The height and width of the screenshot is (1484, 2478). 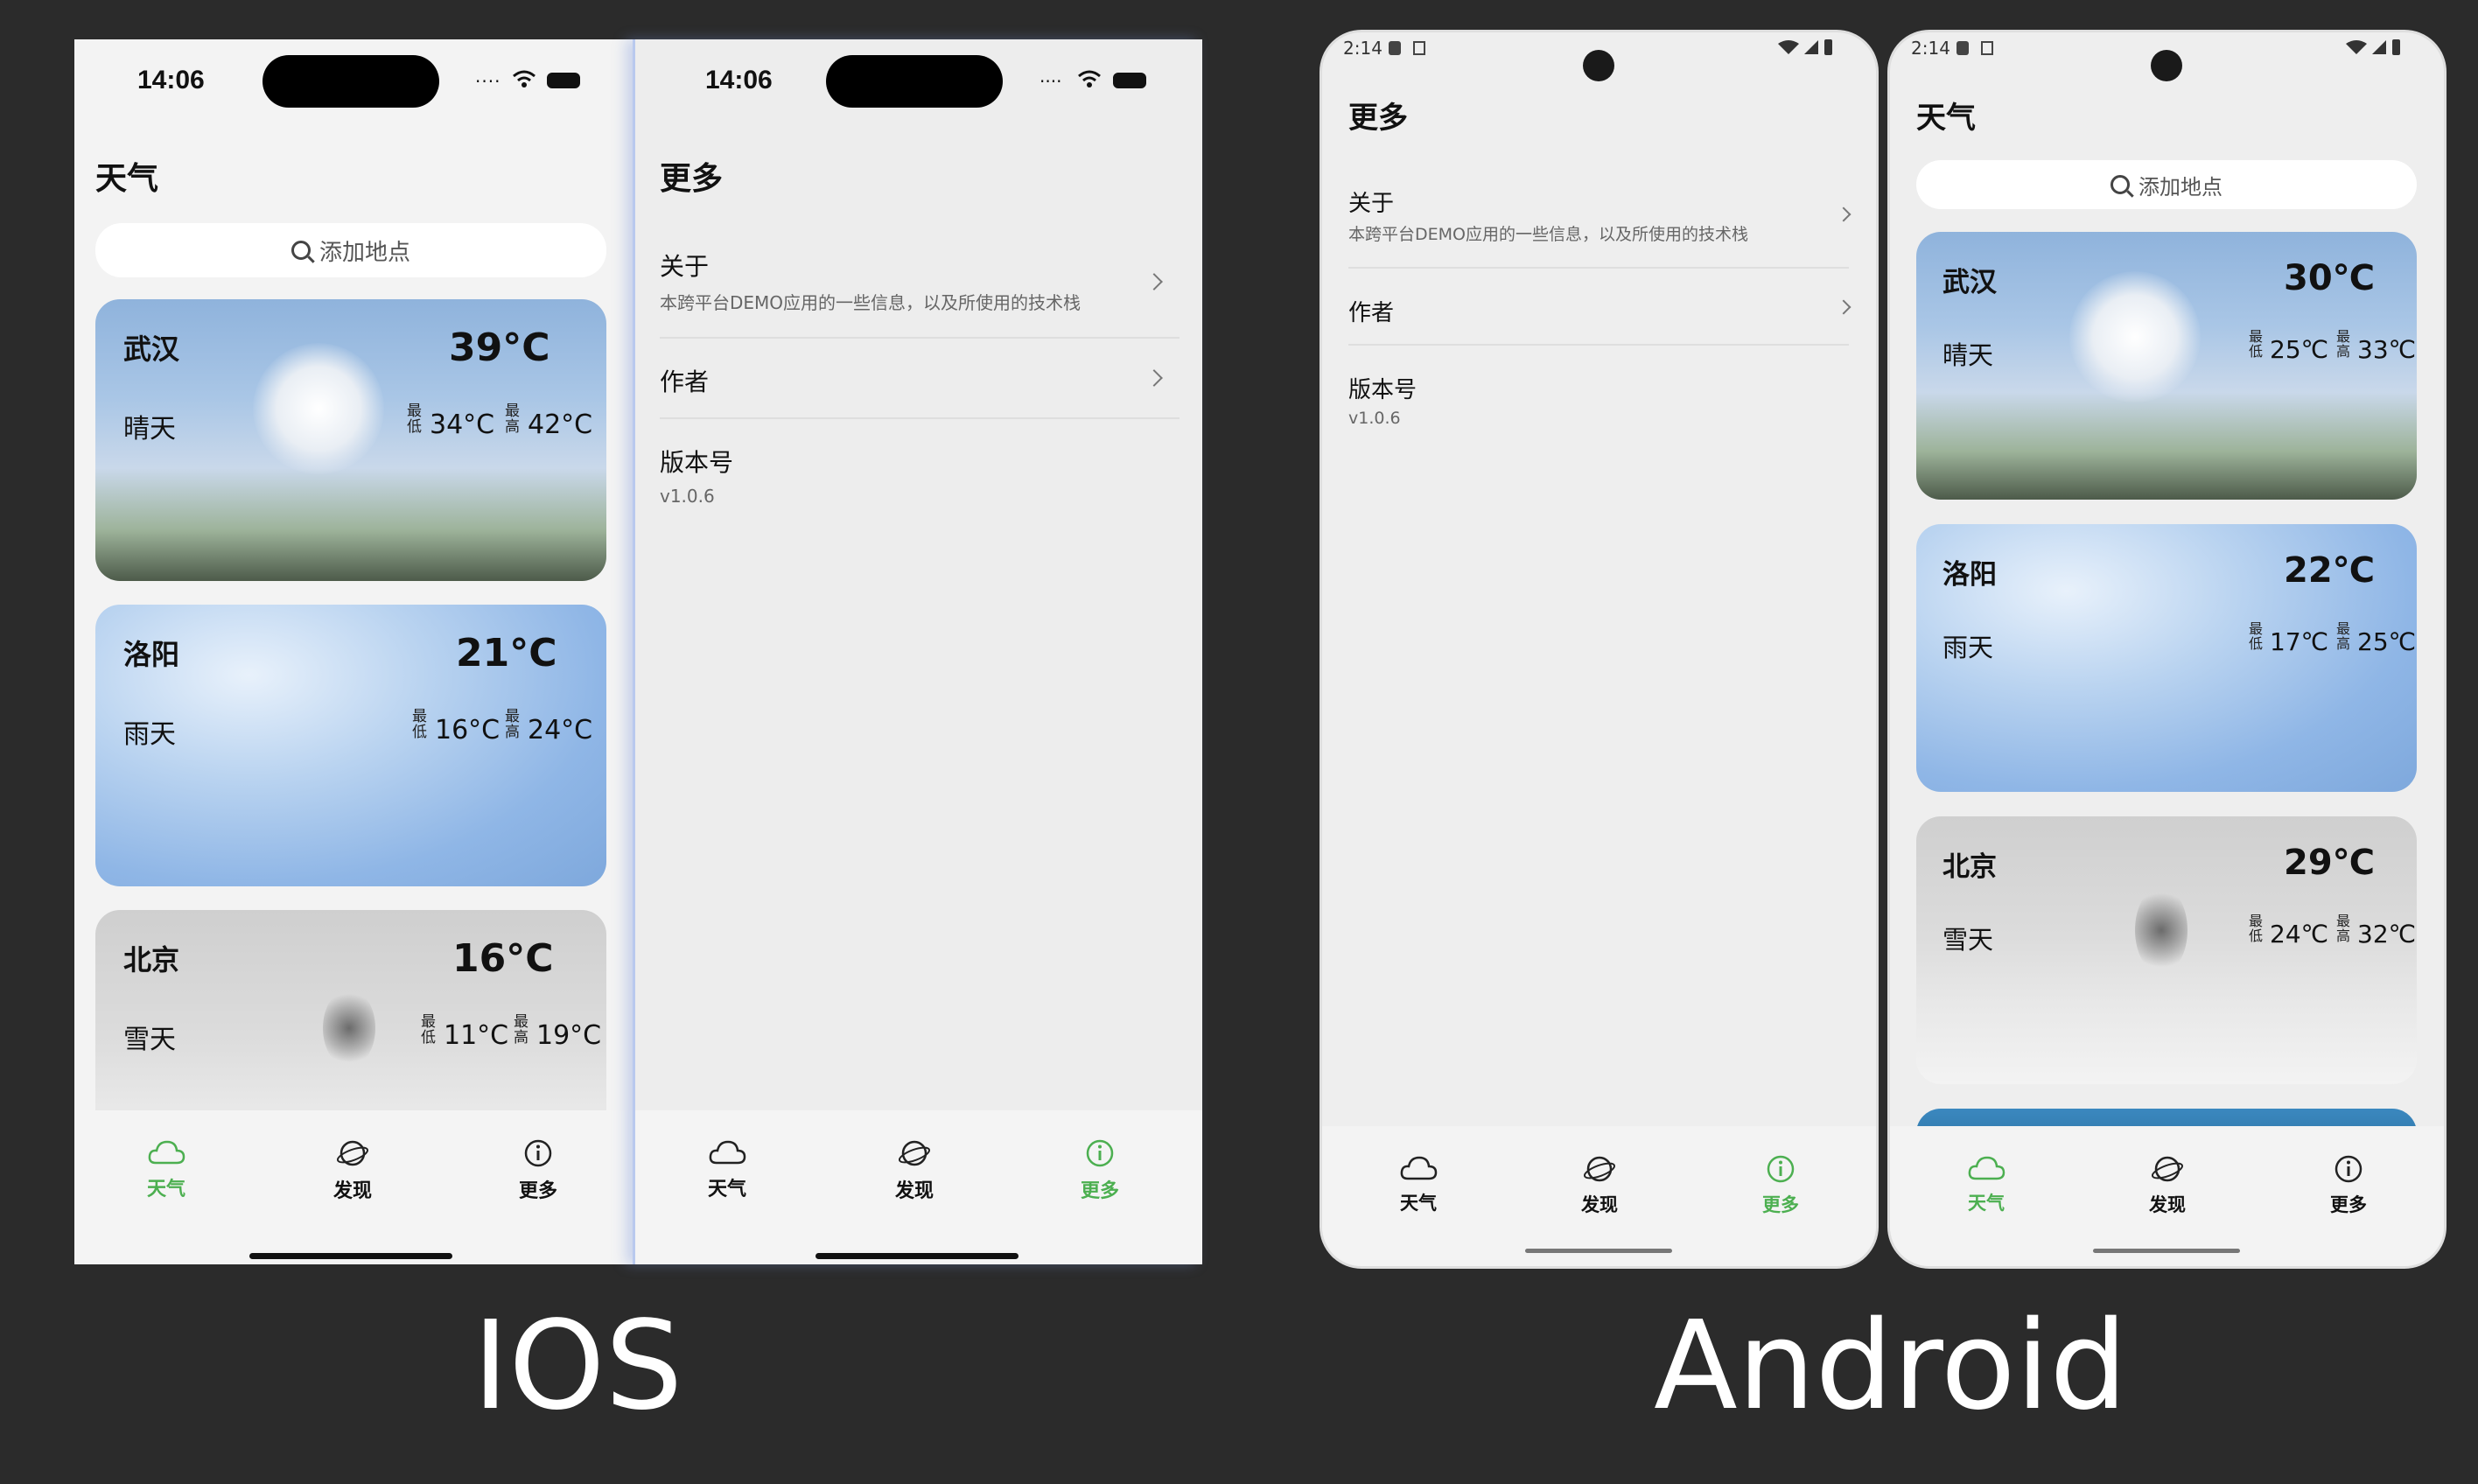 I want to click on max-temp: 25℃, so click(x=2387, y=641).